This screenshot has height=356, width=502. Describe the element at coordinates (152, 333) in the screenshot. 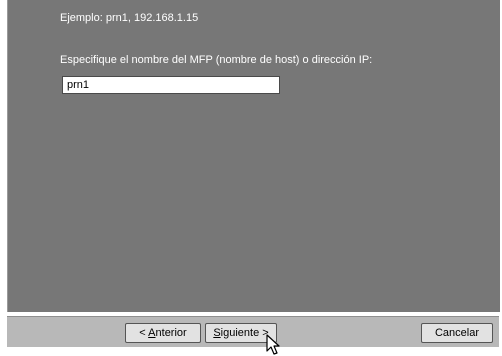

I see `back-button-mnemonic: A` at that location.